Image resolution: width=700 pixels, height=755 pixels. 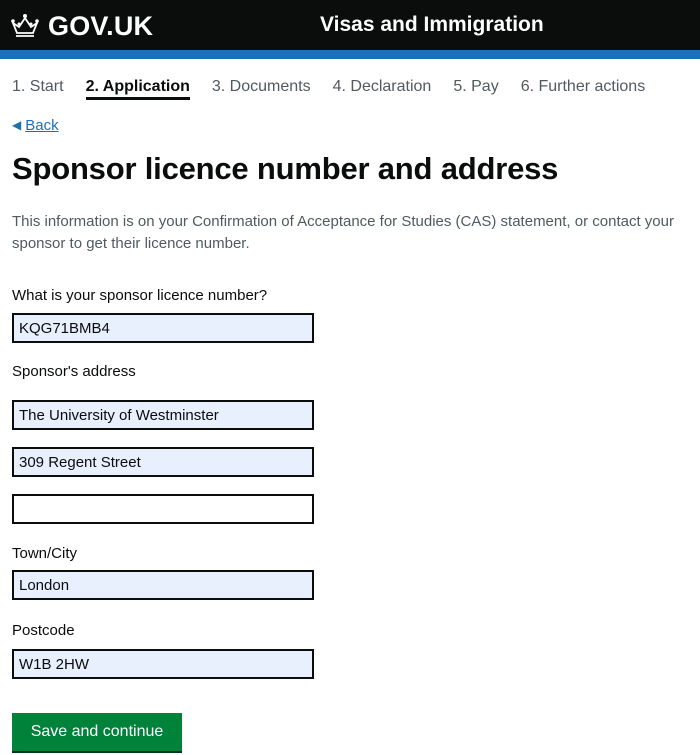 I want to click on licence-number-input, so click(x=163, y=328).